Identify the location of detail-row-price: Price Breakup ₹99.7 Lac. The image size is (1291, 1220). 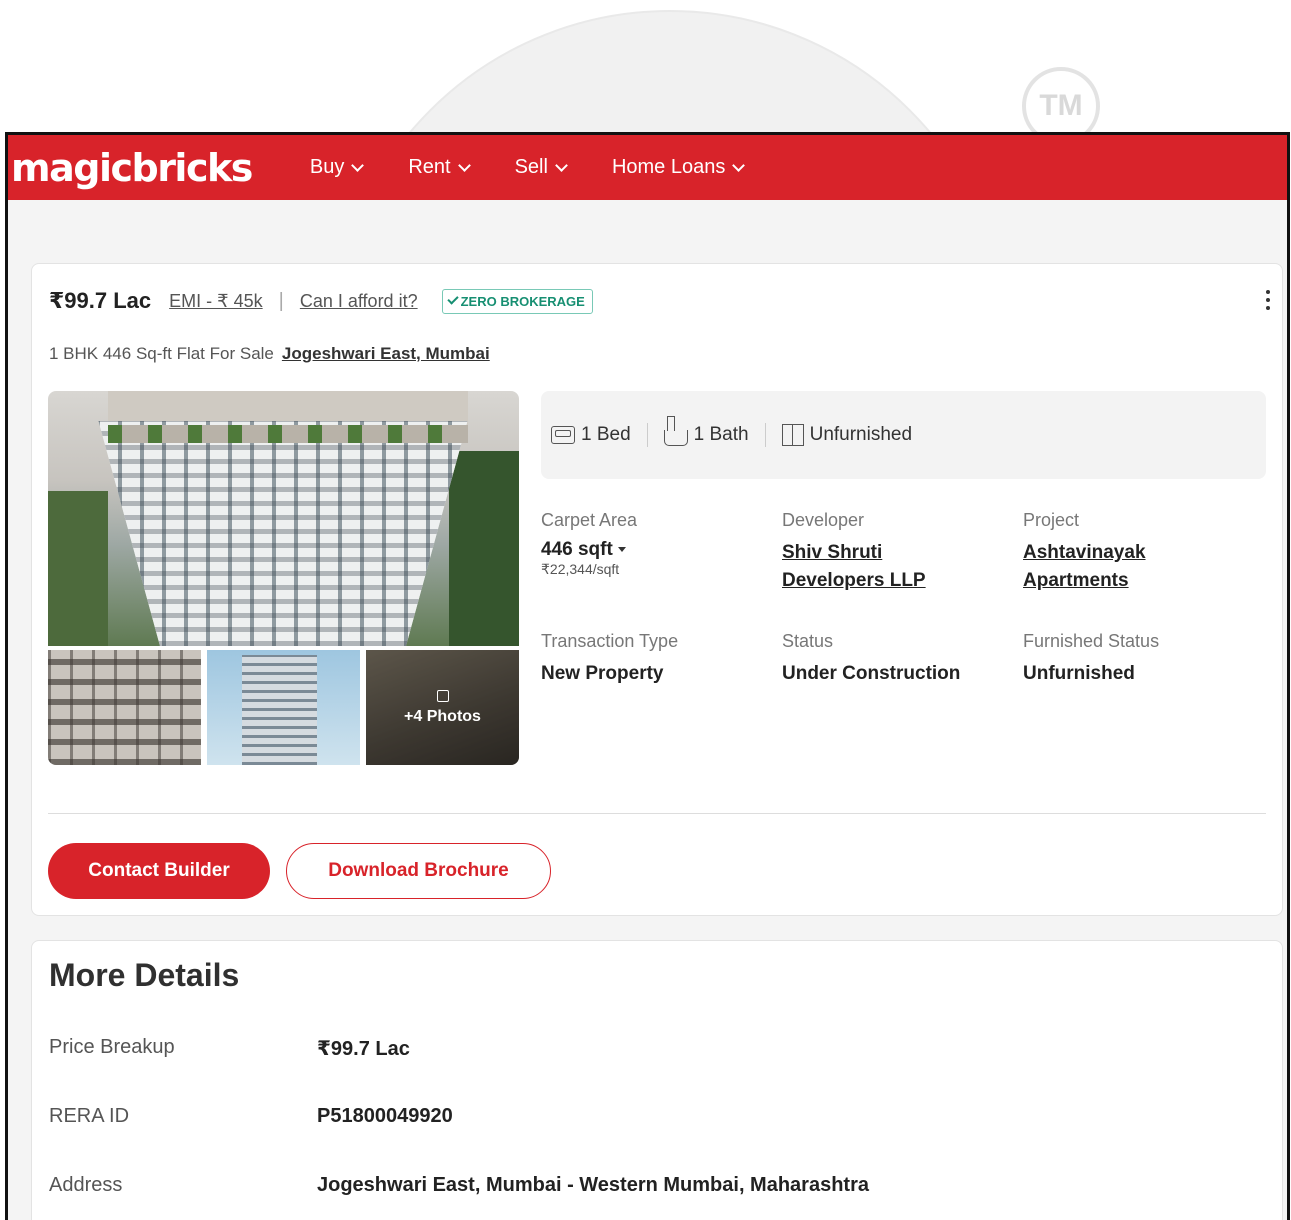
(229, 1048).